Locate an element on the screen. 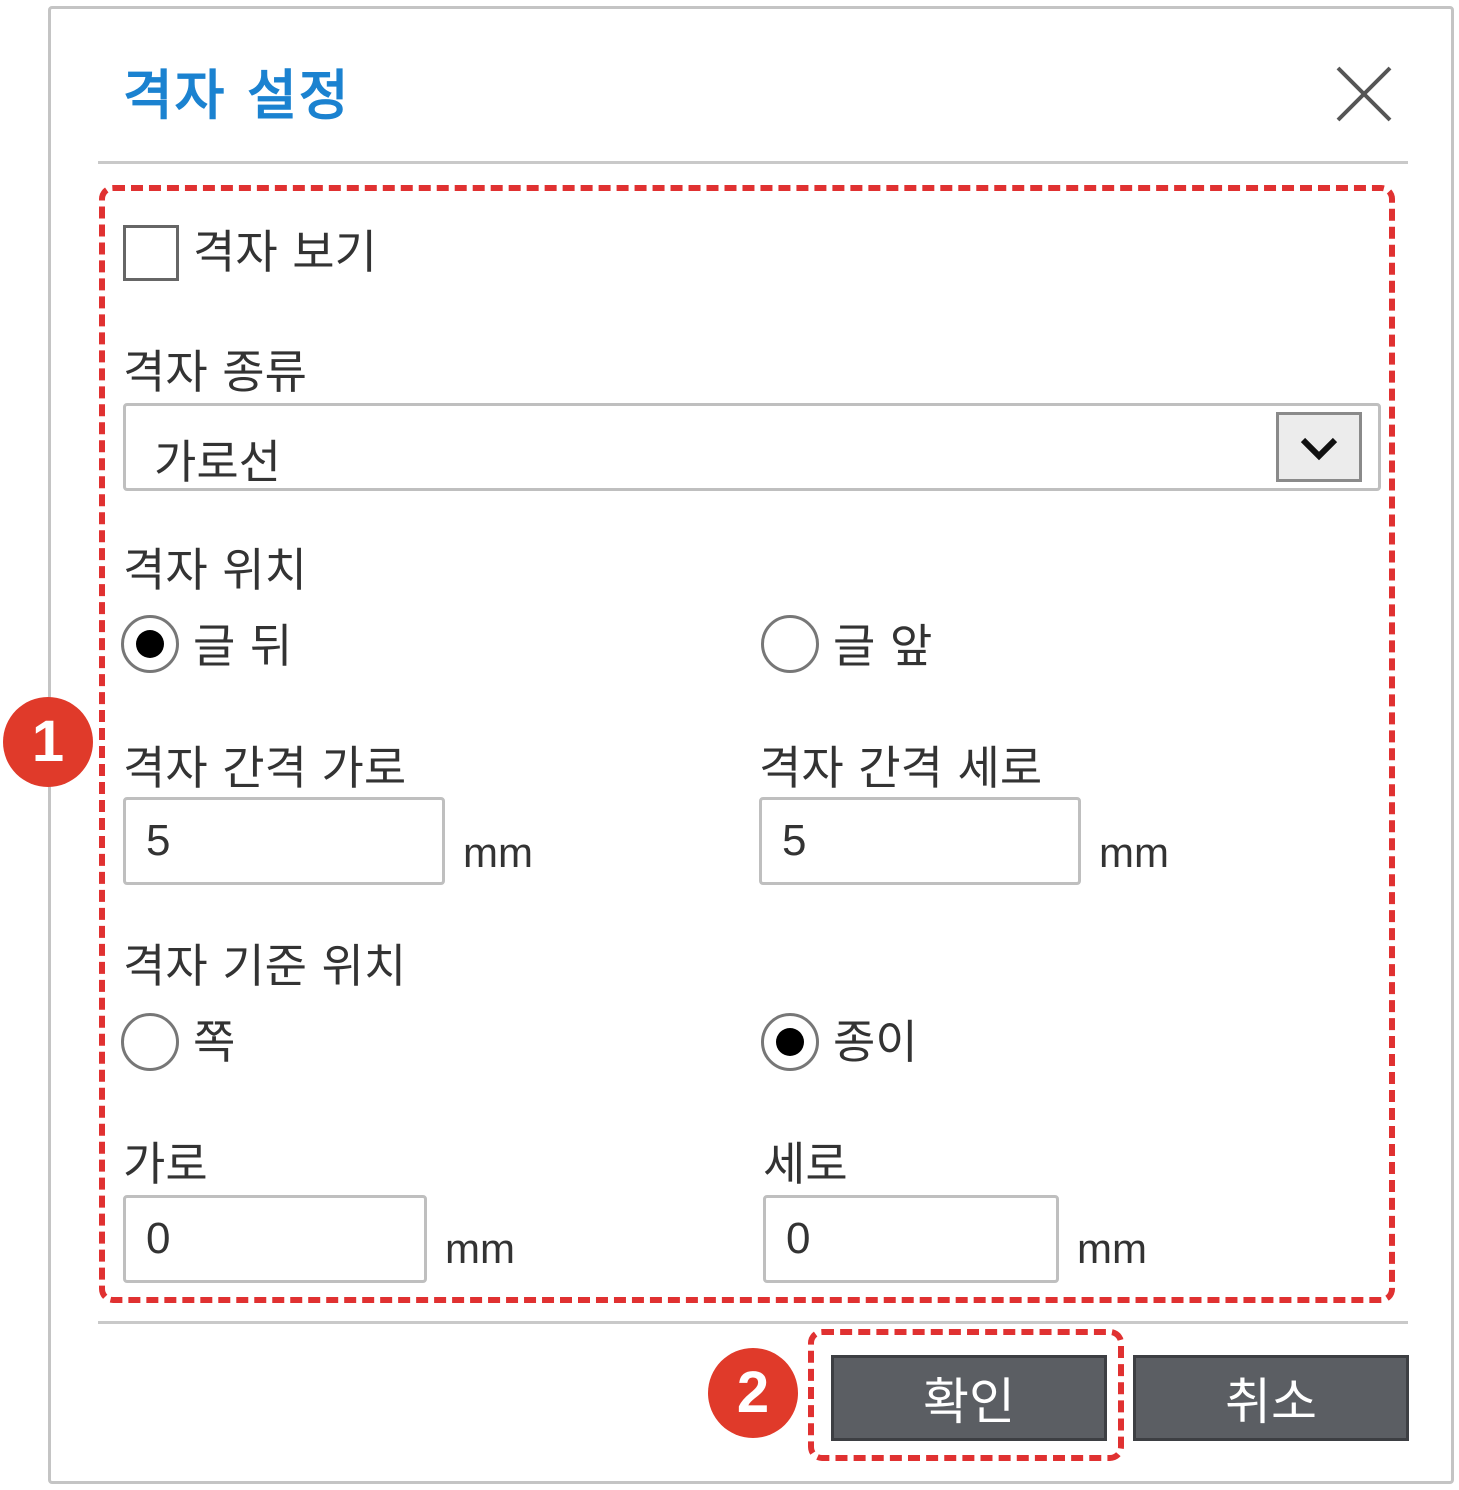 This screenshot has height=1490, width=1459. close-icon is located at coordinates (1364, 94).